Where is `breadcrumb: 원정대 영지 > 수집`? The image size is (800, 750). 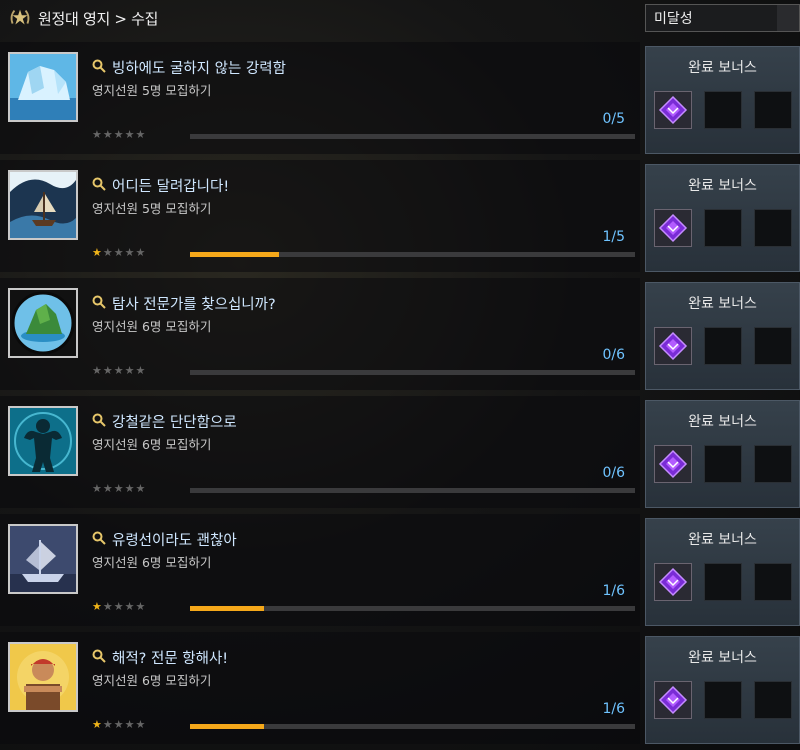
breadcrumb: 원정대 영지 > 수집 is located at coordinates (98, 18).